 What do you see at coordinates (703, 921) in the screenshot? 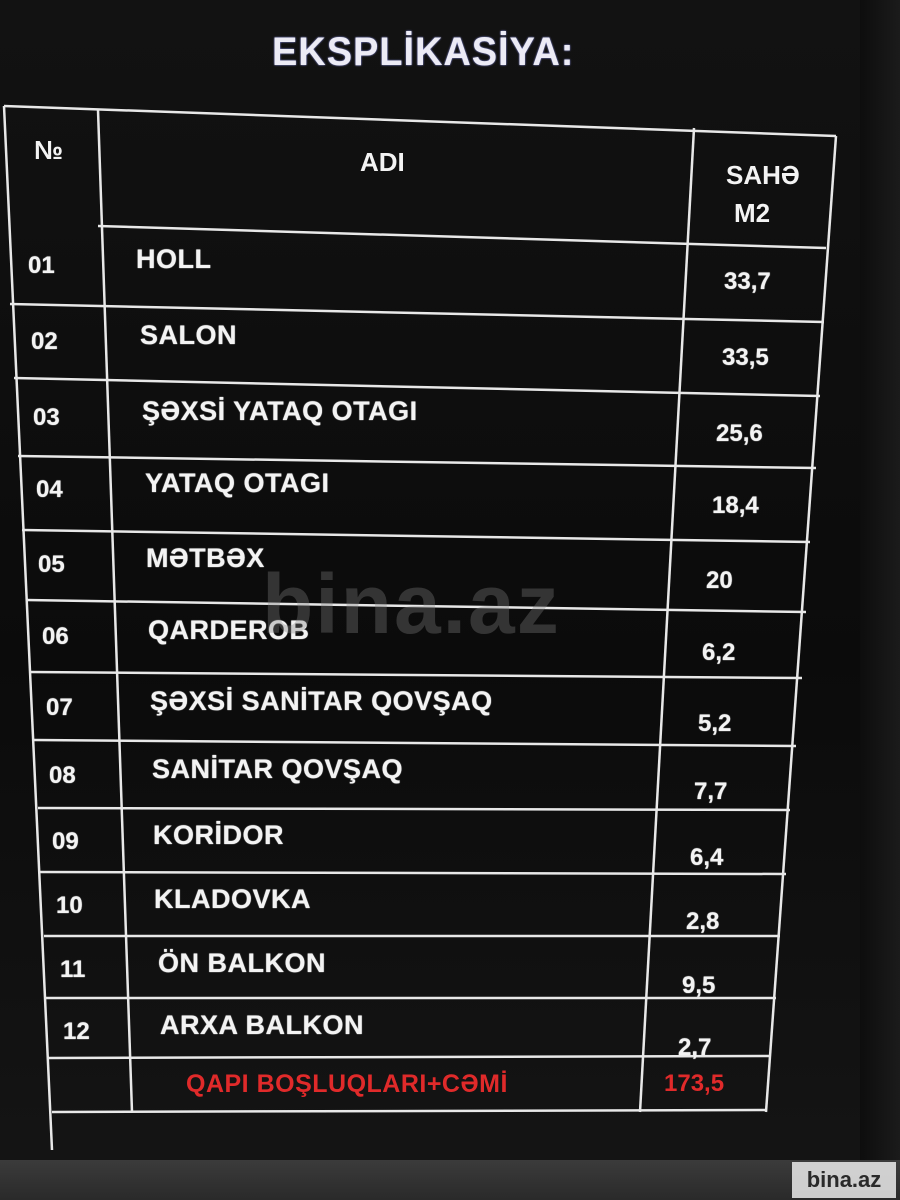
I see `row-area: 2,8` at bounding box center [703, 921].